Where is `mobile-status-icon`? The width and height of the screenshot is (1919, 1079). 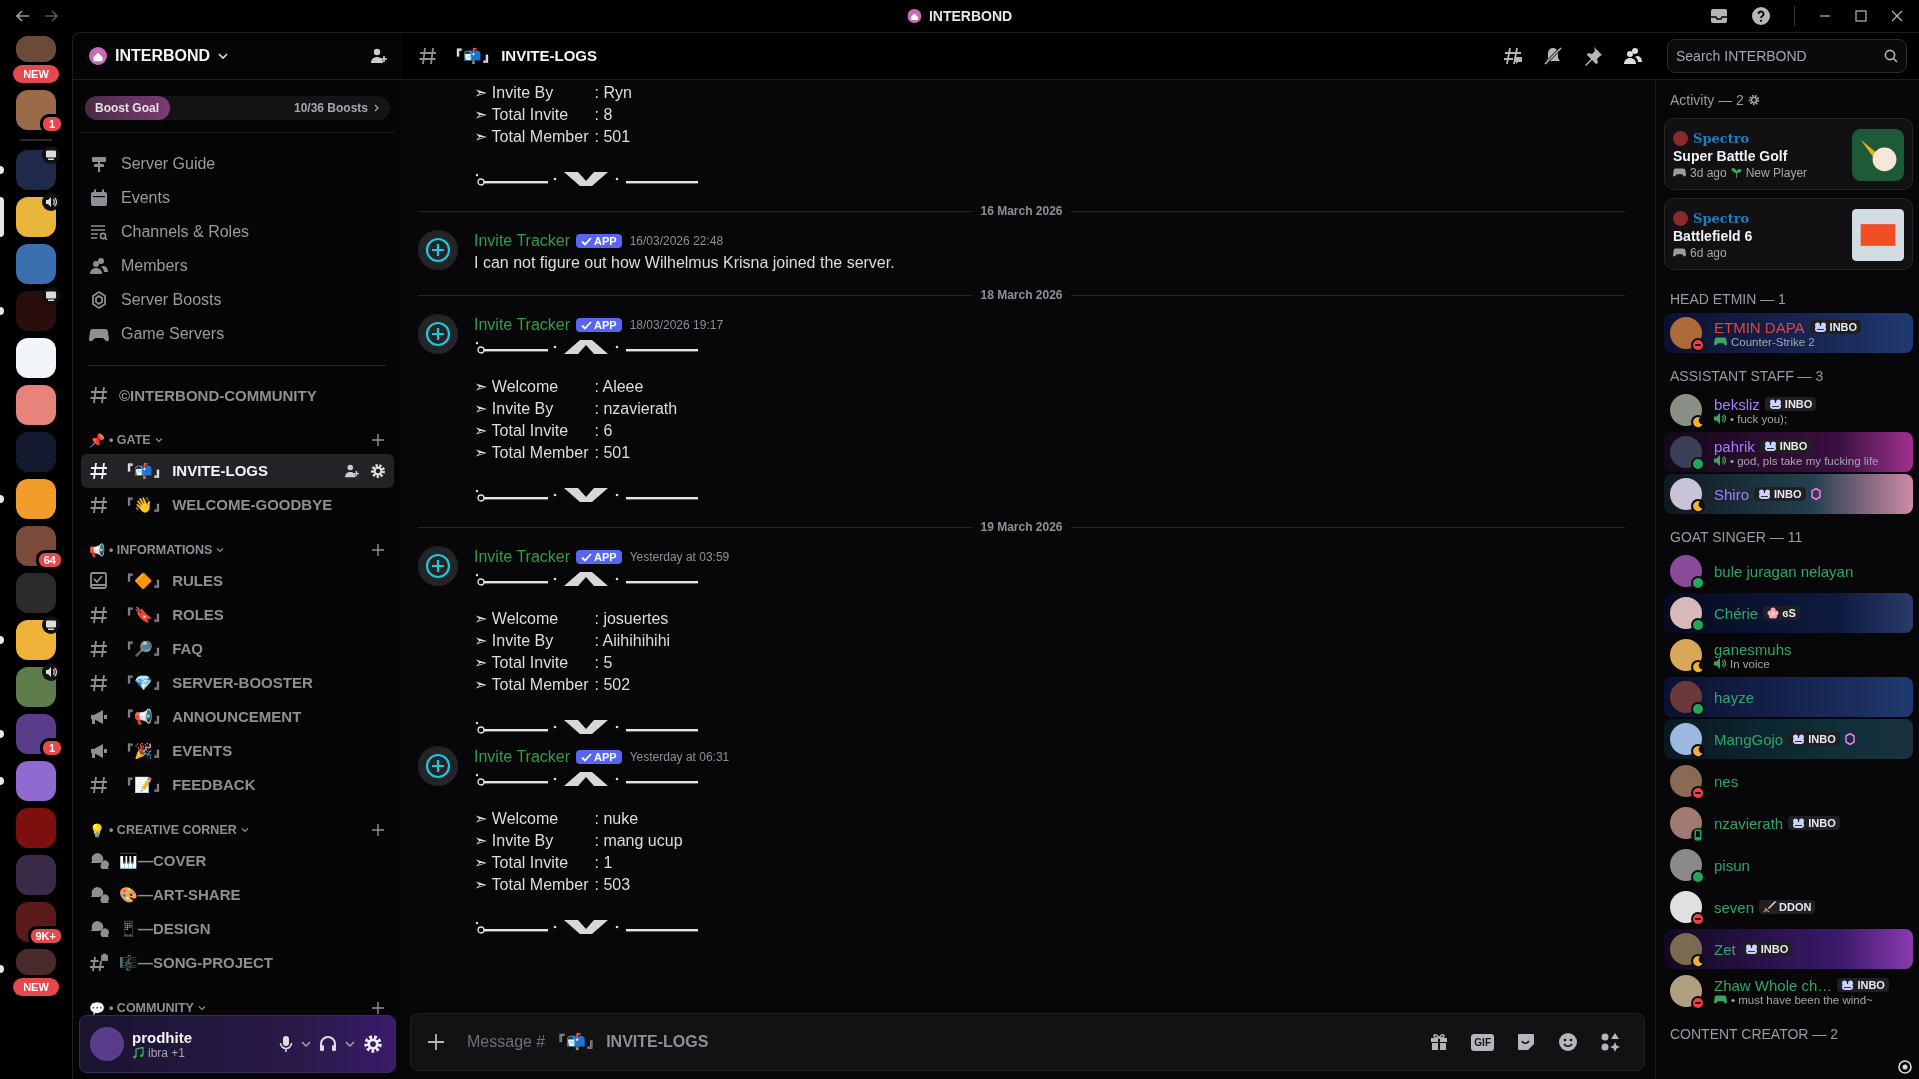 mobile-status-icon is located at coordinates (1698, 835).